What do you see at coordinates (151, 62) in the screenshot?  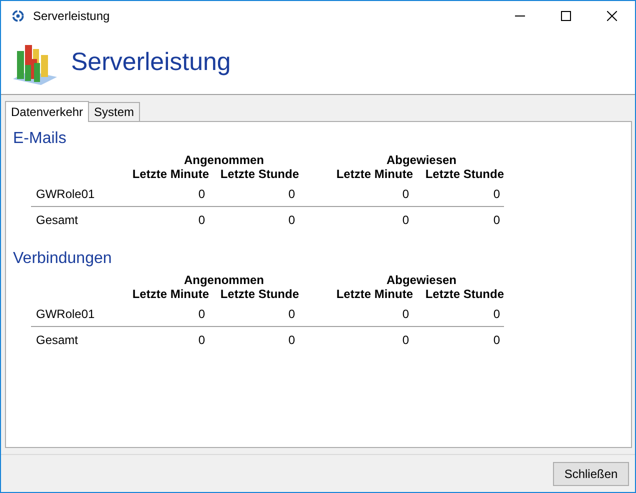 I see `page-title: Serverleistung` at bounding box center [151, 62].